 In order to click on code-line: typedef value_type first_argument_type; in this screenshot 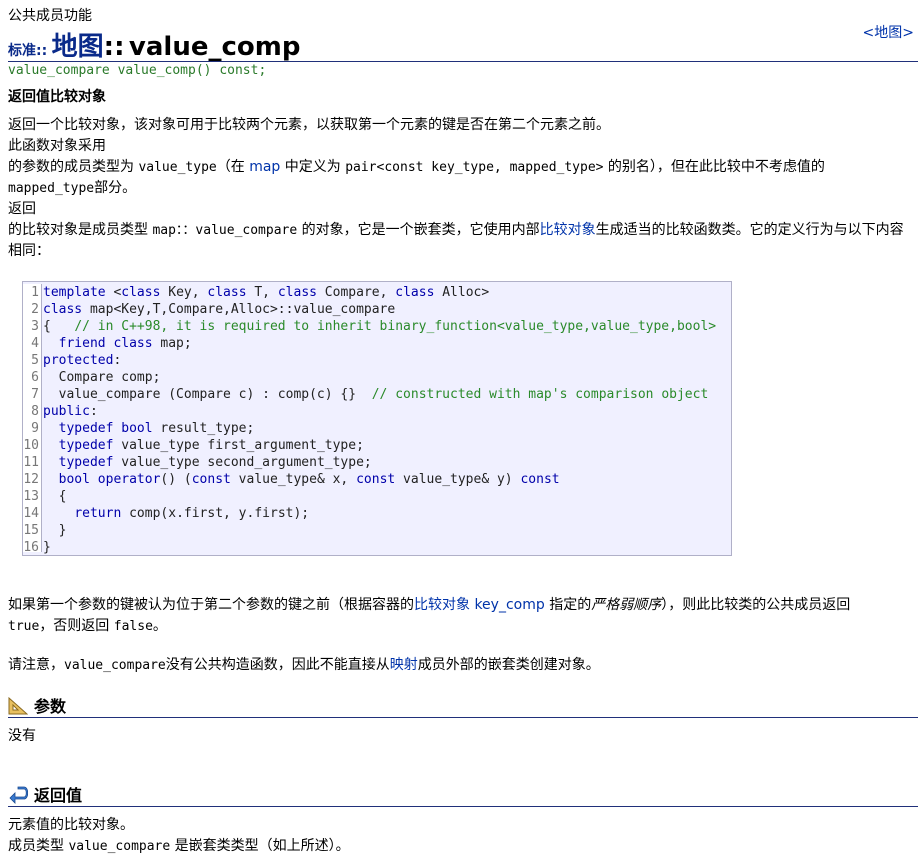, I will do `click(211, 445)`.